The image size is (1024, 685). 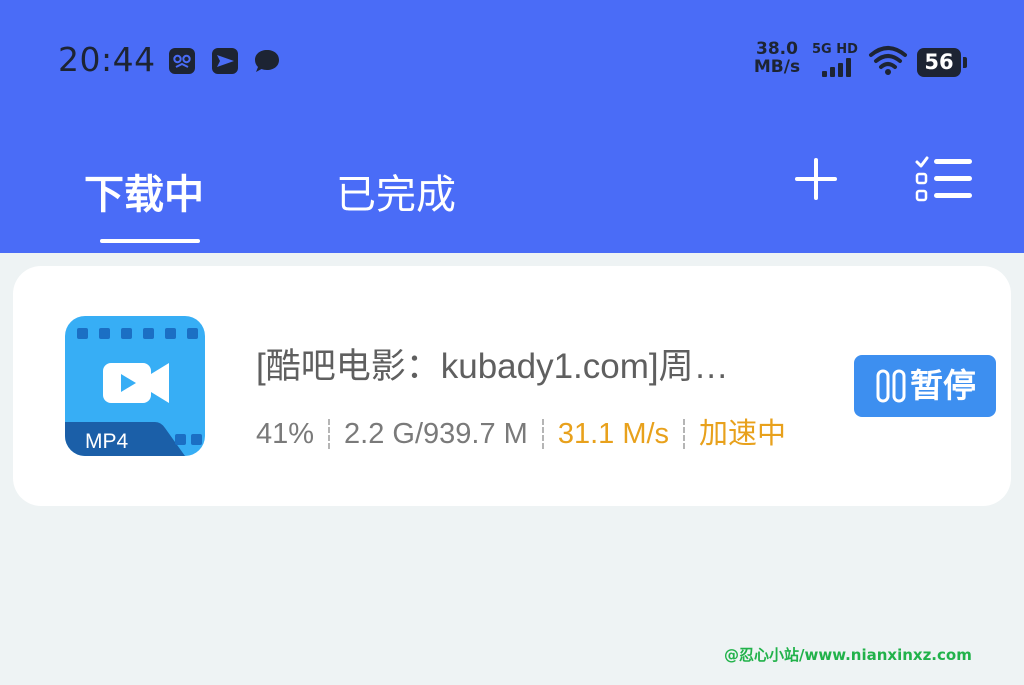 What do you see at coordinates (135, 386) in the screenshot?
I see `mp4-video-file-icon: MP4` at bounding box center [135, 386].